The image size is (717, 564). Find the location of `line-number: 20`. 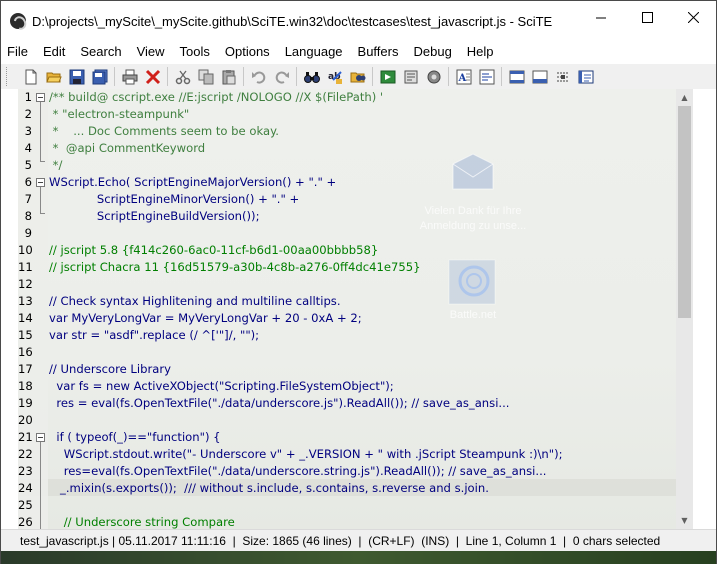

line-number: 20 is located at coordinates (25, 420).